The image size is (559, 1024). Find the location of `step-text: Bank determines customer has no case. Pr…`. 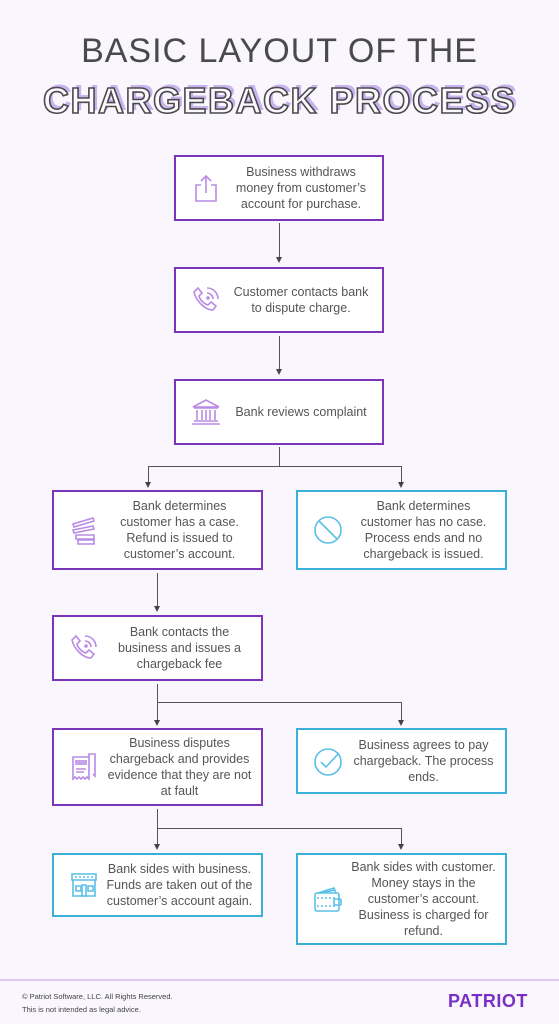

step-text: Bank determines customer has no case. Pr… is located at coordinates (423, 530).